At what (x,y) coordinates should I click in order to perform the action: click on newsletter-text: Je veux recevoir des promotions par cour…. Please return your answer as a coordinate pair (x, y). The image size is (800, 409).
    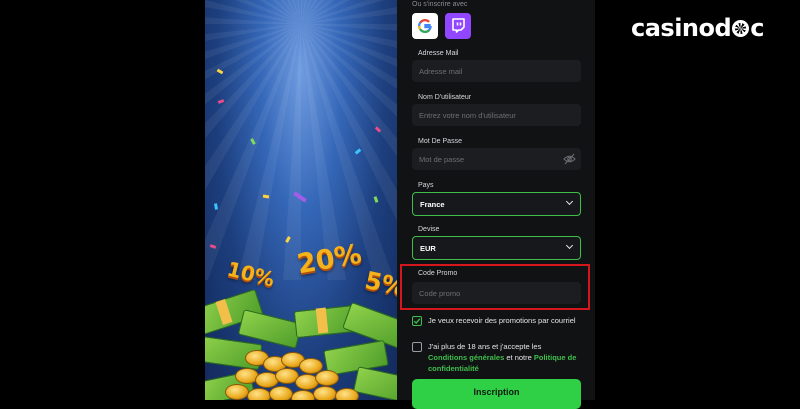
    Looking at the image, I should click on (502, 320).